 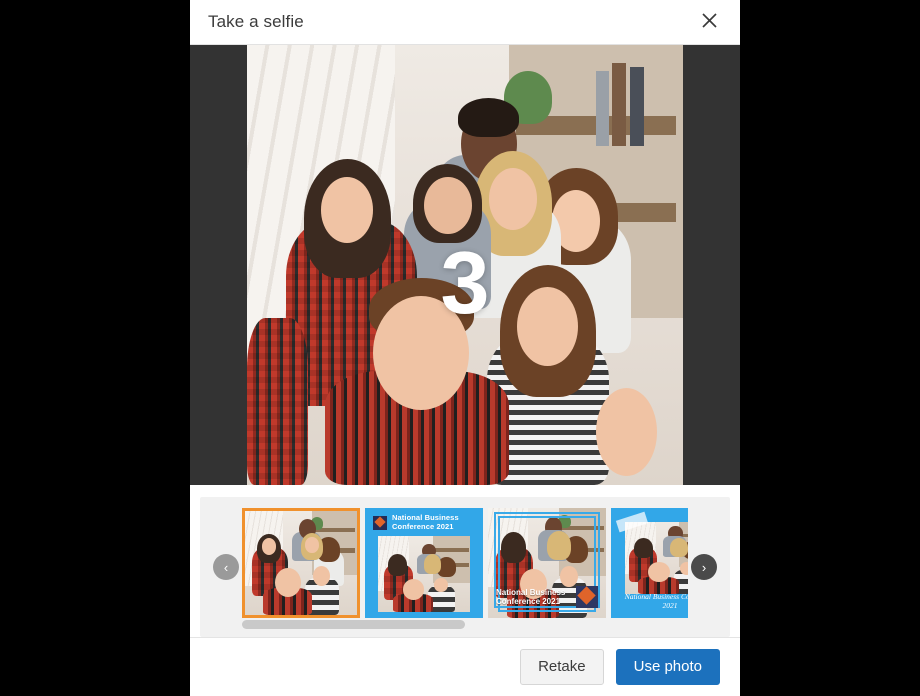 I want to click on carousel-prev-button: ‹, so click(x=226, y=567).